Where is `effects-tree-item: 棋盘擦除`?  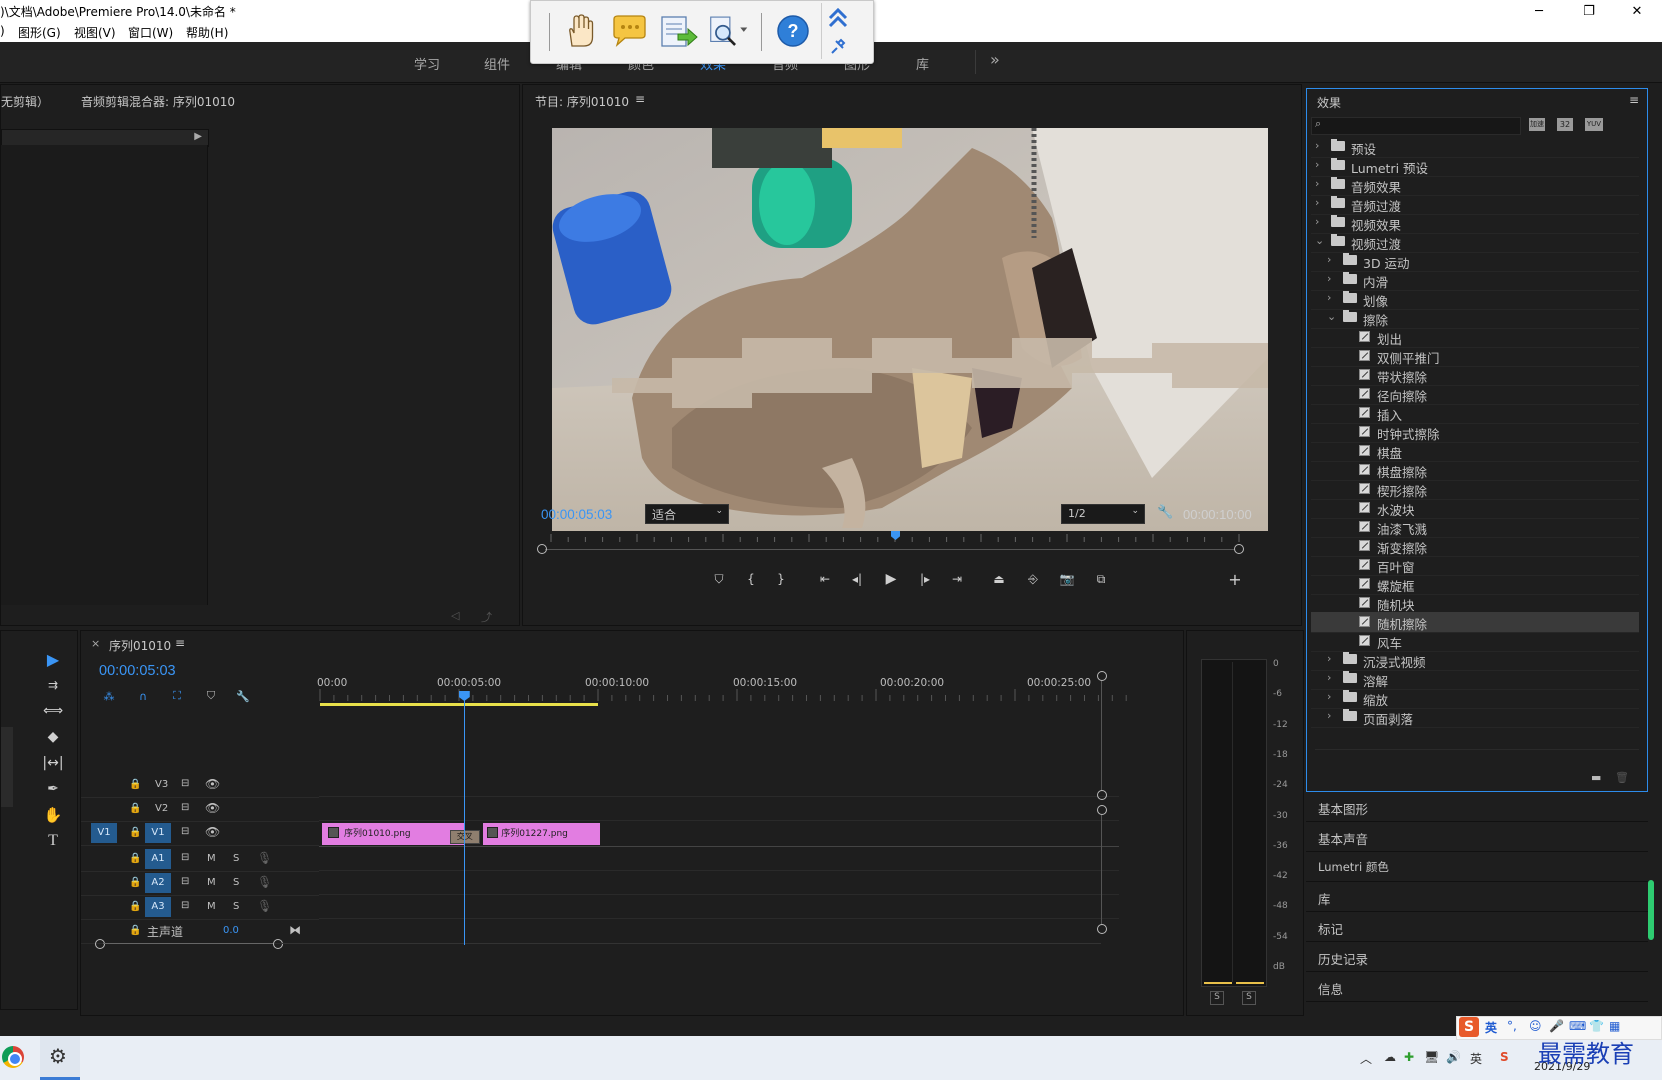 effects-tree-item: 棋盘擦除 is located at coordinates (1475, 470).